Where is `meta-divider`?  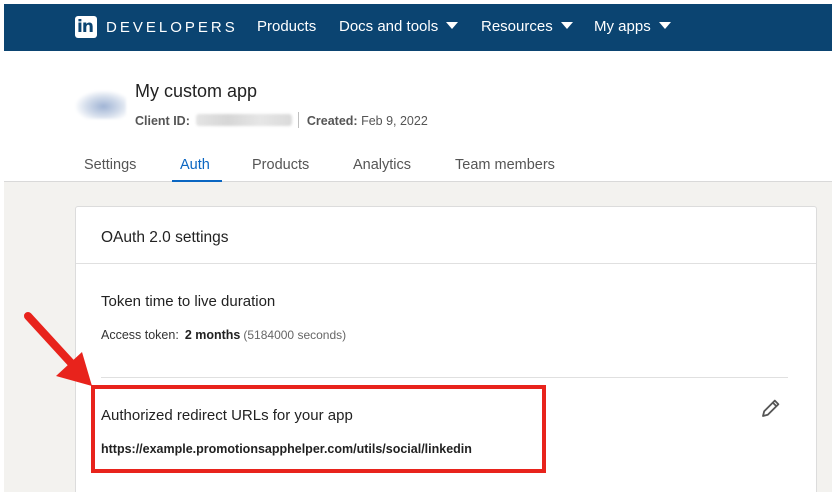
meta-divider is located at coordinates (298, 120).